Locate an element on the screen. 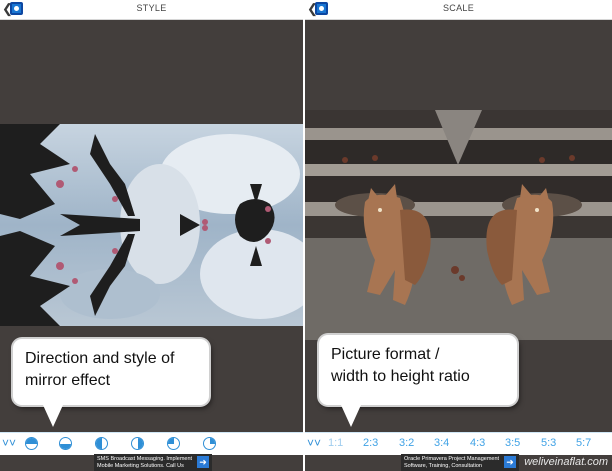 The image size is (612, 471). style-toolbar: ˅˅ is located at coordinates (151, 443).